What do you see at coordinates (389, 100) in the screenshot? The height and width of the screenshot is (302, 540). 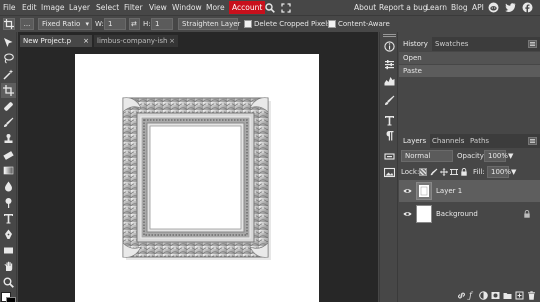 I see `brush-settings-icon` at bounding box center [389, 100].